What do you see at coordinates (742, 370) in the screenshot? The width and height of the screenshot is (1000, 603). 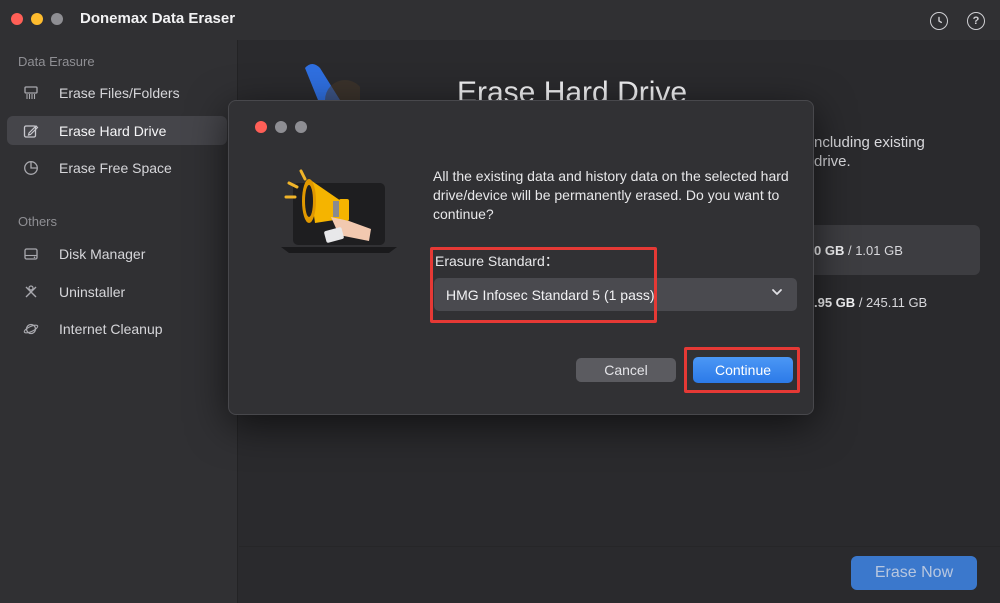 I see `highlight-box-continue` at bounding box center [742, 370].